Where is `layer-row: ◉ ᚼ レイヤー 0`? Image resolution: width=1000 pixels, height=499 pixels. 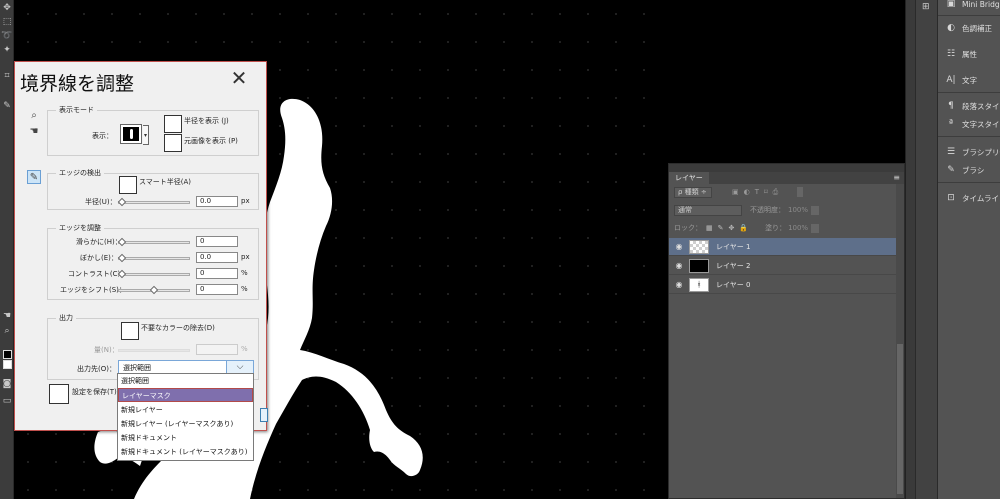 layer-row: ◉ ᚼ レイヤー 0 is located at coordinates (782, 285).